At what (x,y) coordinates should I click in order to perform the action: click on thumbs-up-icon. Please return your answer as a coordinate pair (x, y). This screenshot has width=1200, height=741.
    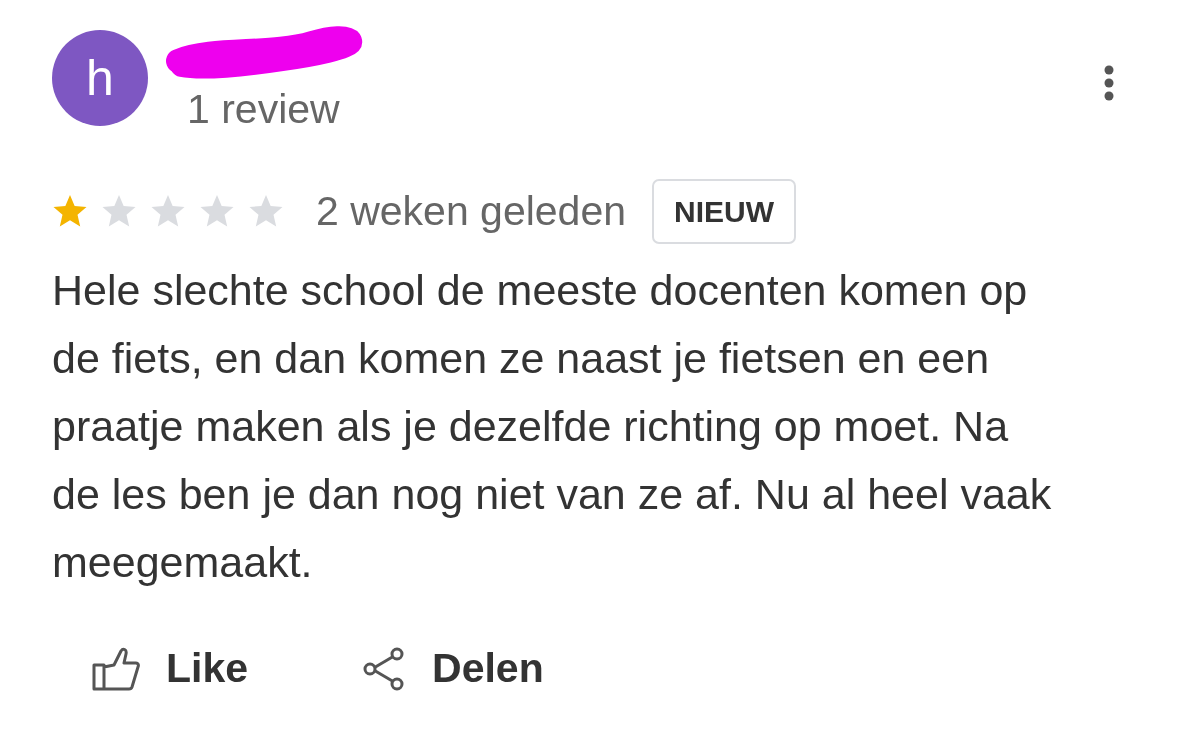
    Looking at the image, I should click on (116, 668).